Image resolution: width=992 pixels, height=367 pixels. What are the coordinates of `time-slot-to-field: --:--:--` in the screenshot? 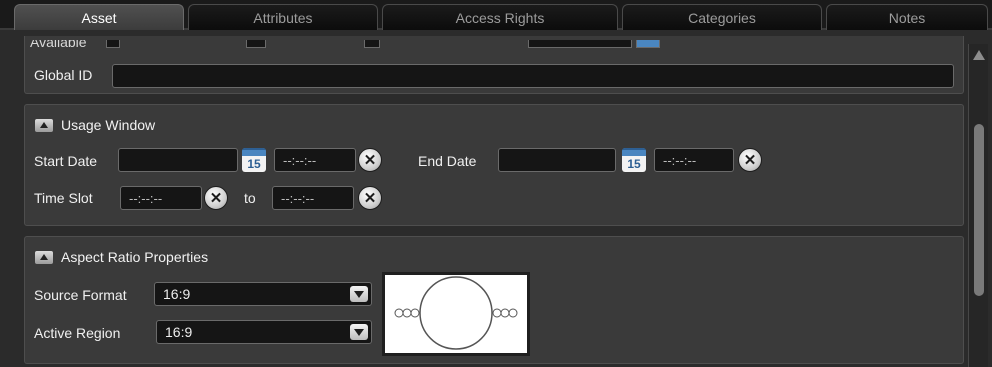 It's located at (313, 198).